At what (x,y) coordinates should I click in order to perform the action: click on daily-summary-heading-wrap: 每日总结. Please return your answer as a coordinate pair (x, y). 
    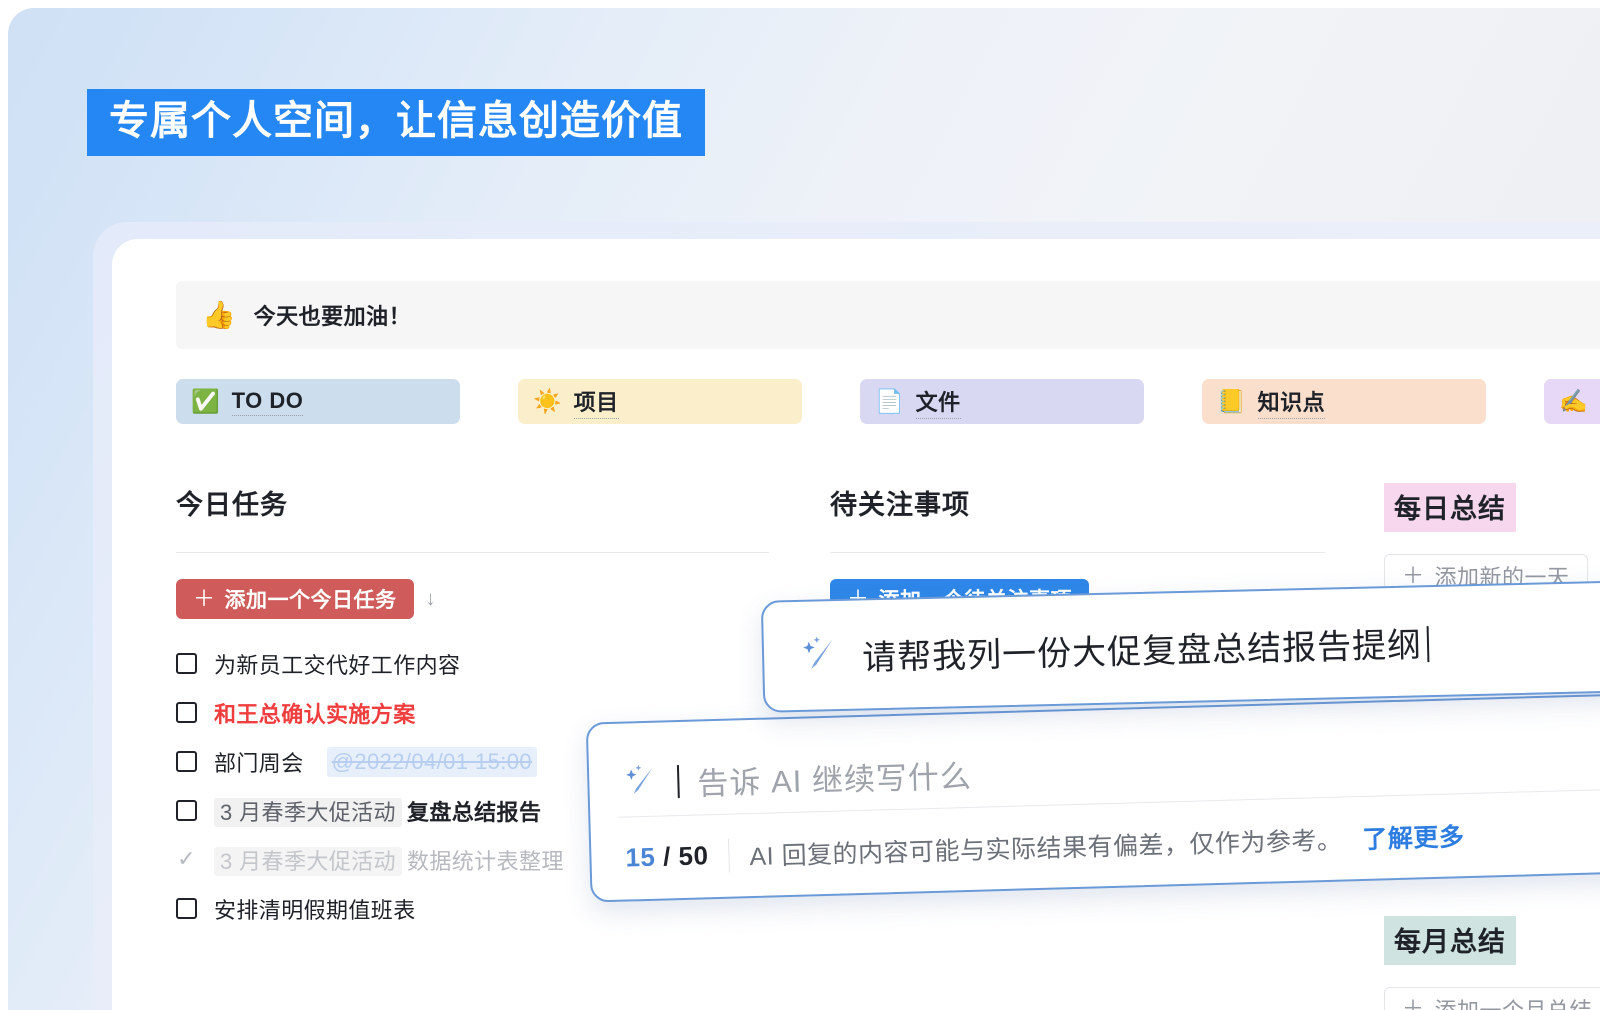
    Looking at the image, I should click on (1492, 507).